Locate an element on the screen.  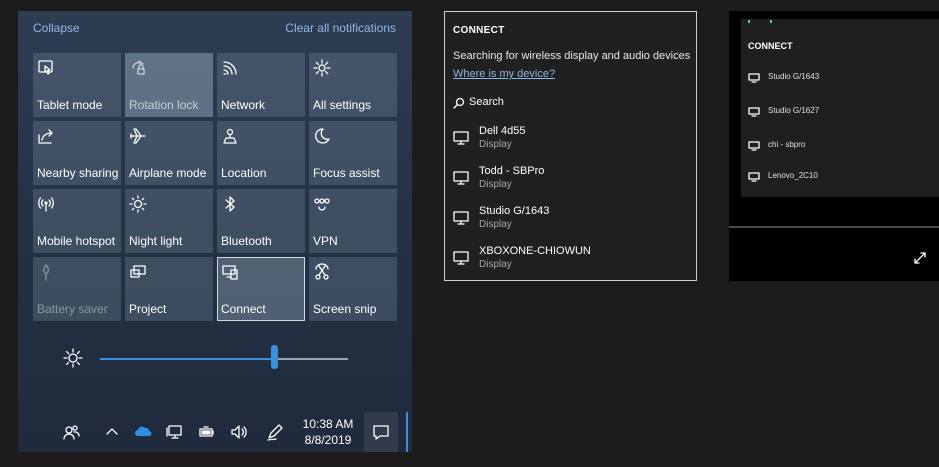
device-name: Dell 4d55 is located at coordinates (502, 131).